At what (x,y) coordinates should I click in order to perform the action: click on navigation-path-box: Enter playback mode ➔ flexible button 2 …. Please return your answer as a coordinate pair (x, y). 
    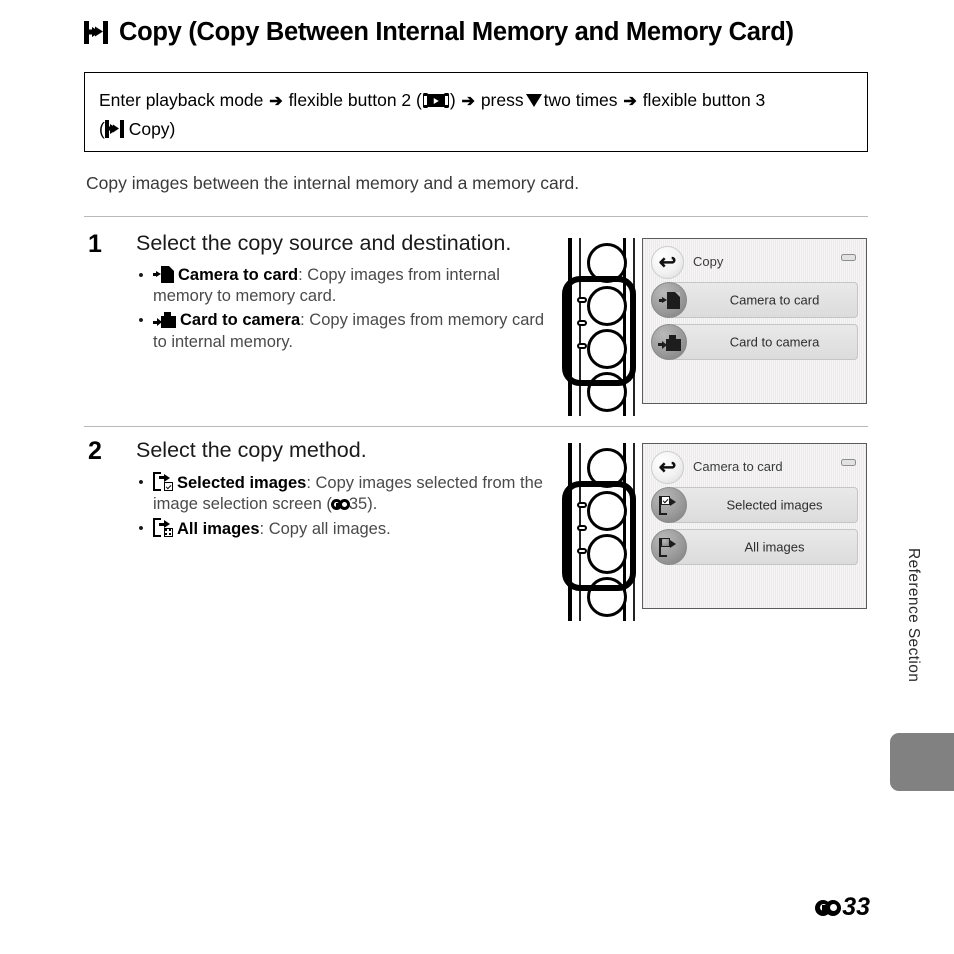
    Looking at the image, I should click on (476, 112).